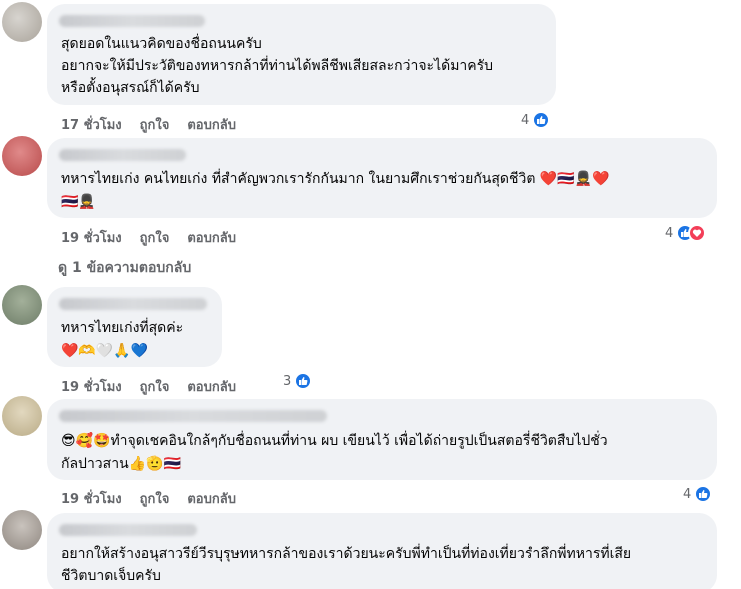 This screenshot has width=741, height=589. What do you see at coordinates (111, 576) in the screenshot?
I see `comment-text: ชีวิตบาดเจ็บครับ` at bounding box center [111, 576].